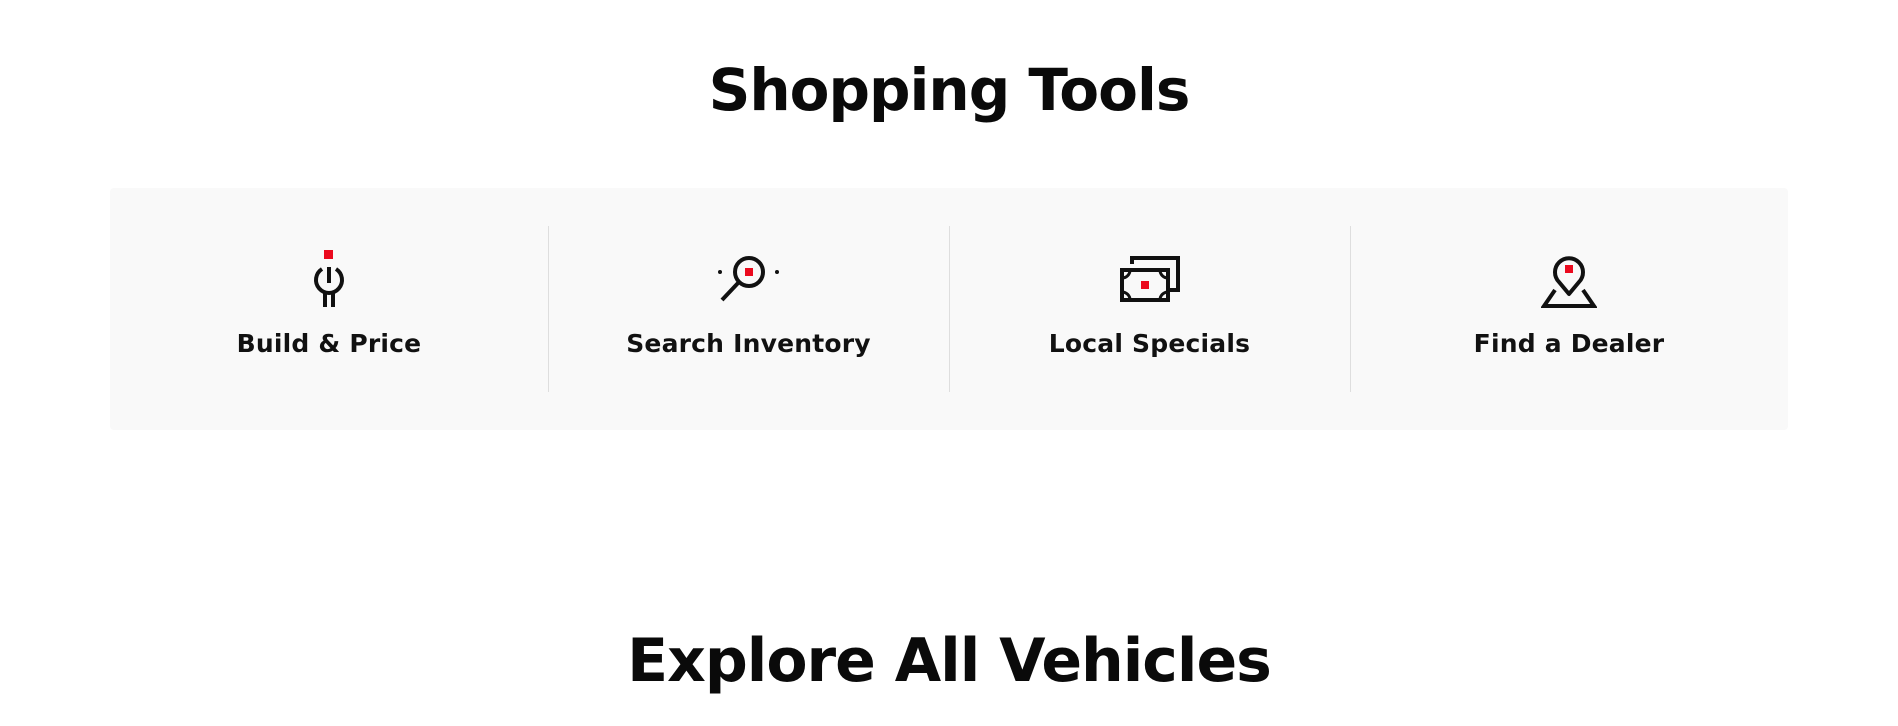 This screenshot has width=1898, height=726. Describe the element at coordinates (1149, 343) in the screenshot. I see `local-specials-label: Local Specials` at that location.